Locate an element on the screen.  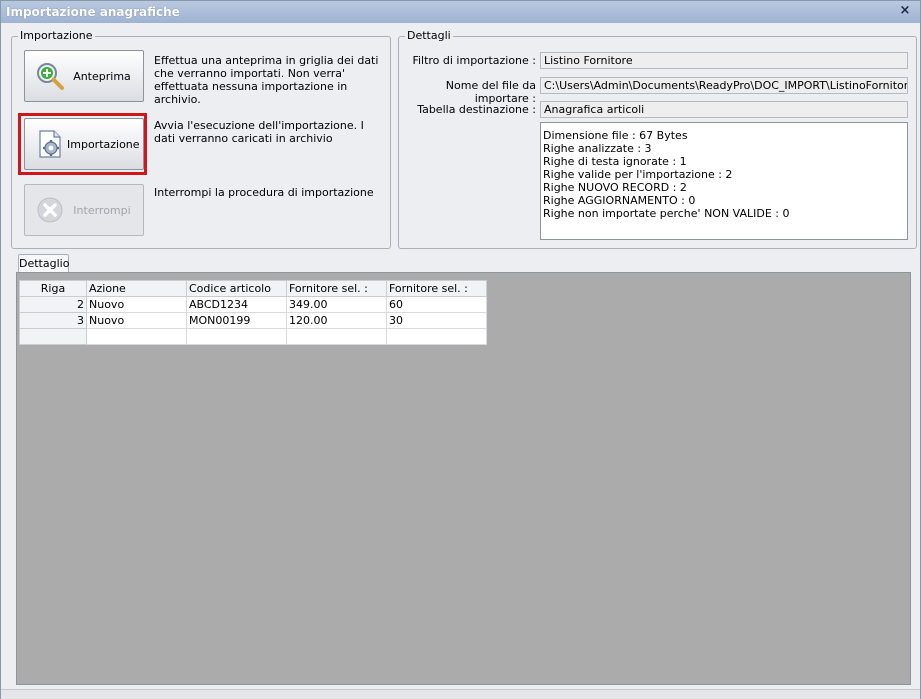
tab-dettaglio: Dettaglio is located at coordinates (43, 263).